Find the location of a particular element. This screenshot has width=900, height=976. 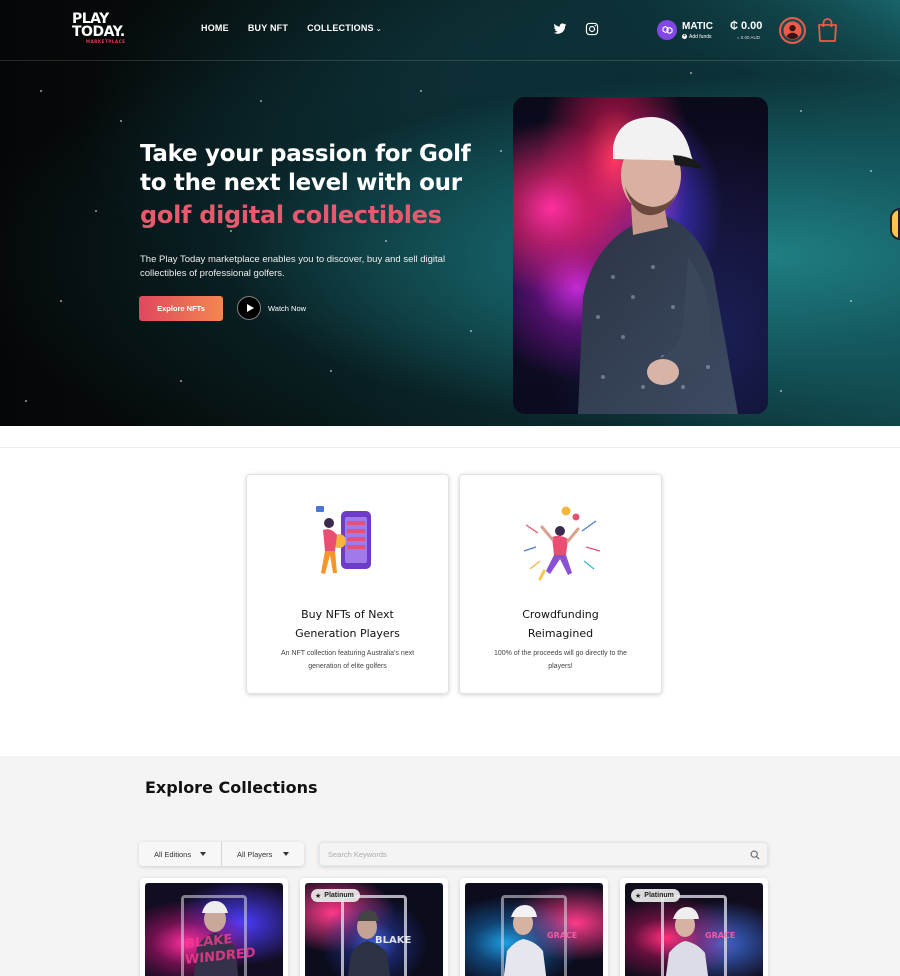

wallet-balance: ₵ 0.00 = 0.00 AUD is located at coordinates (746, 30).